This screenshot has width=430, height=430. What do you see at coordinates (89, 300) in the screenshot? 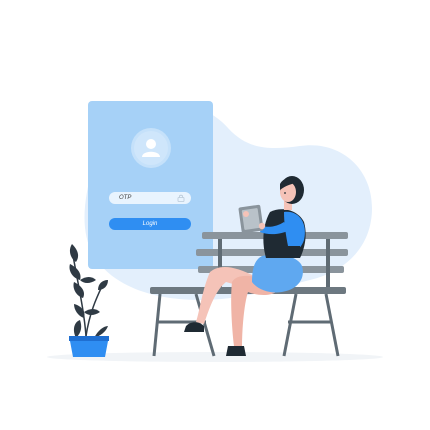
I see `potted-plant` at bounding box center [89, 300].